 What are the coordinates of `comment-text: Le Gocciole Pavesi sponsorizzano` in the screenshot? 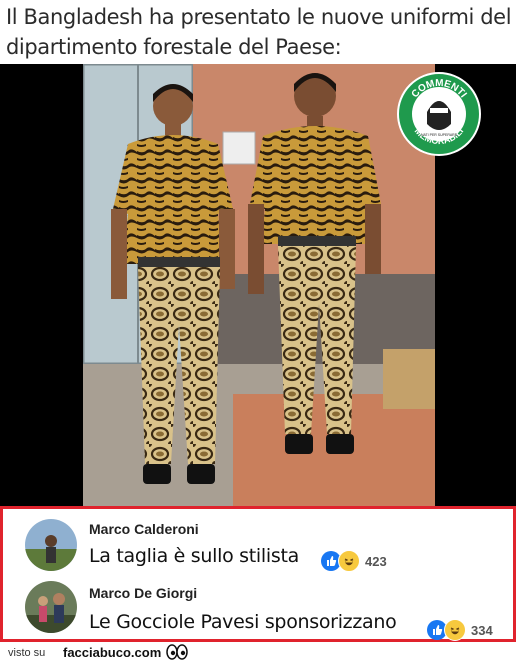 It's located at (243, 622).